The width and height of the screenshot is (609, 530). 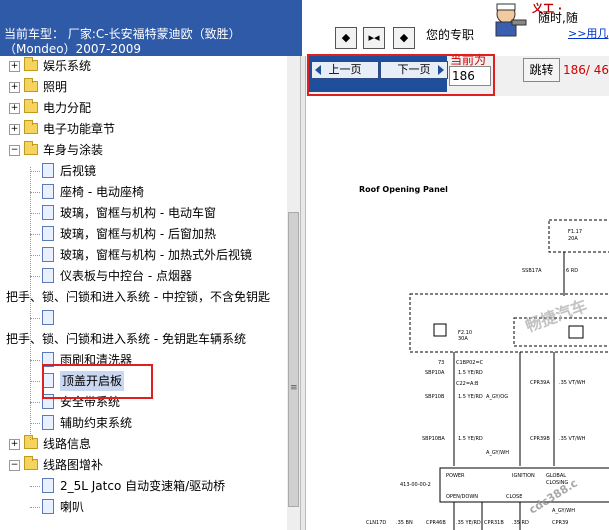 What do you see at coordinates (414, 70) in the screenshot?
I see `next-page-button: 下一页` at bounding box center [414, 70].